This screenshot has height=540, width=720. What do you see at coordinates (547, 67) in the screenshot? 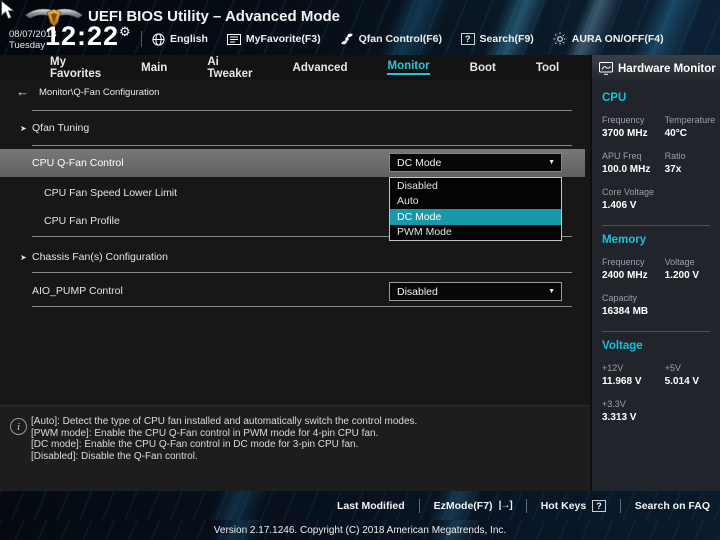
I see `tab-tool: Tool` at bounding box center [547, 67].